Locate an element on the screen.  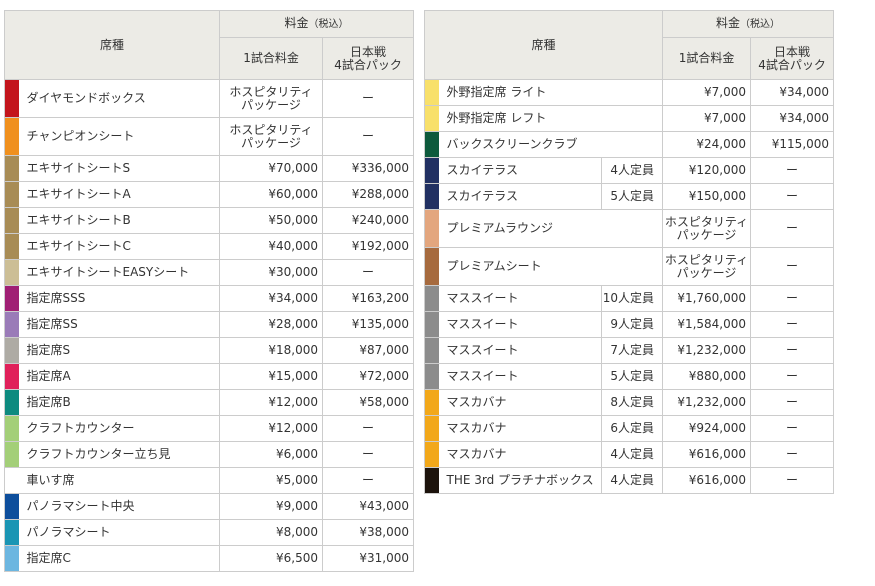
series-pack-header: 日本戦 4試合パック is located at coordinates (792, 58).